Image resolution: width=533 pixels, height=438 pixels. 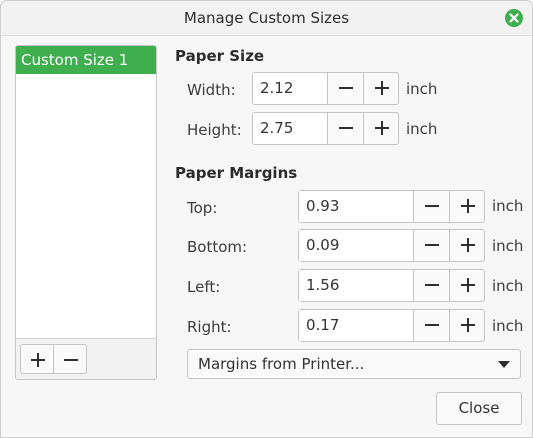 I want to click on width-decrease-button, so click(x=346, y=88).